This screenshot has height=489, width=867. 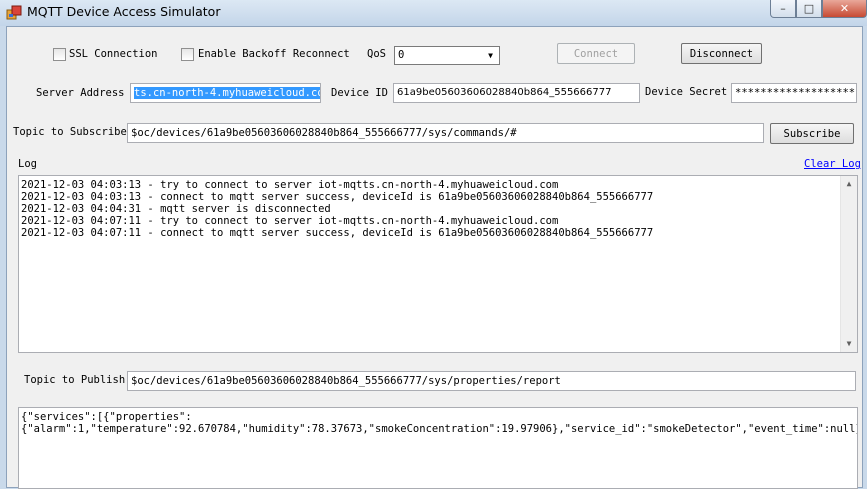 What do you see at coordinates (490, 55) in the screenshot?
I see `chevron-down-icon: ▼` at bounding box center [490, 55].